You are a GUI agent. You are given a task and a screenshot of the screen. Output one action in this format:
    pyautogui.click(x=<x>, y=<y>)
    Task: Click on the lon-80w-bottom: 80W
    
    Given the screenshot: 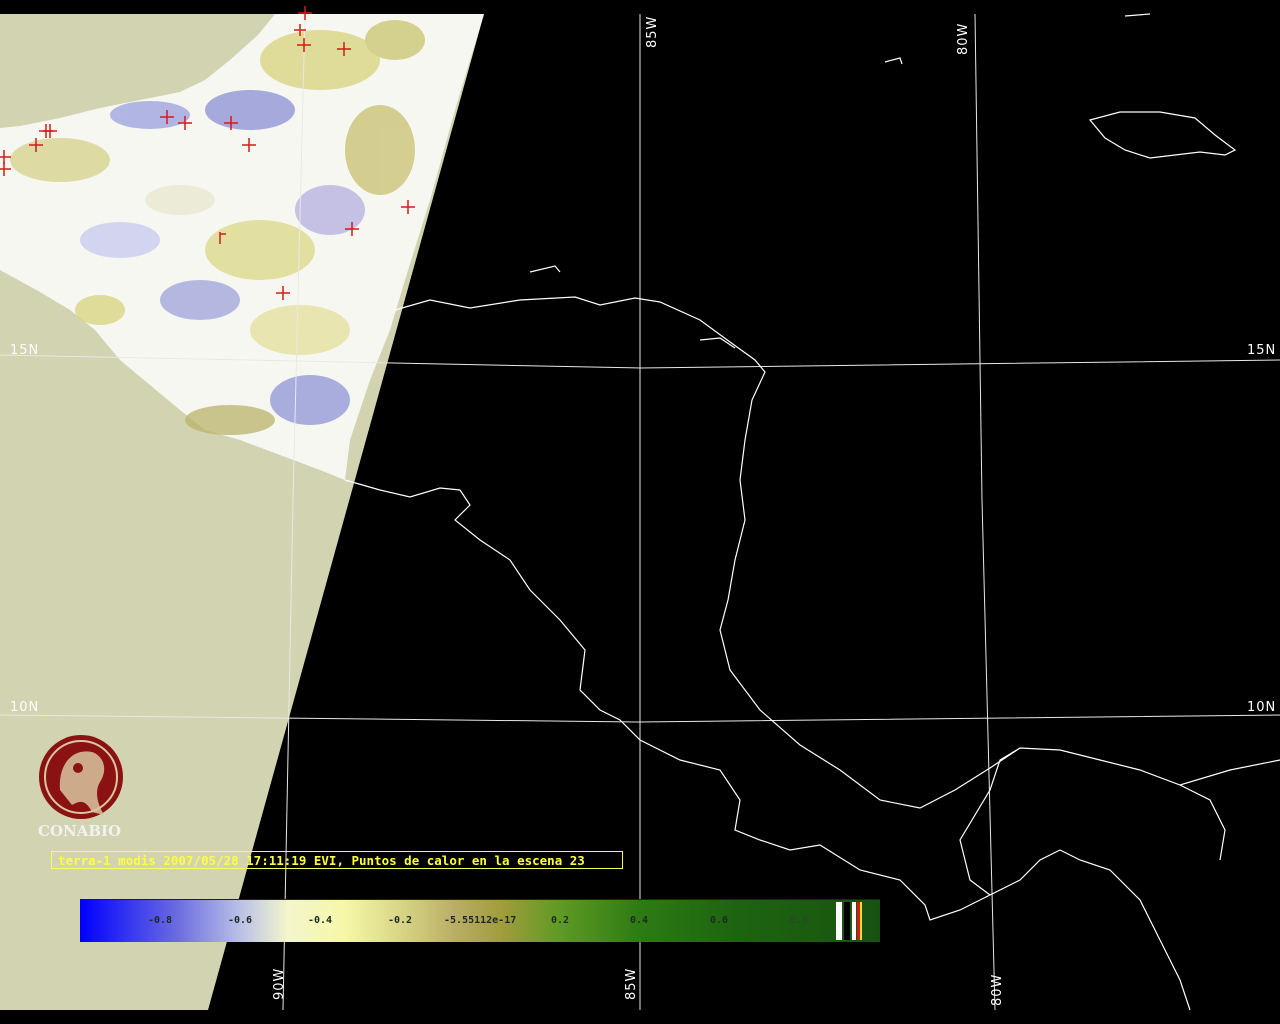 What is the action you would take?
    pyautogui.click(x=997, y=989)
    